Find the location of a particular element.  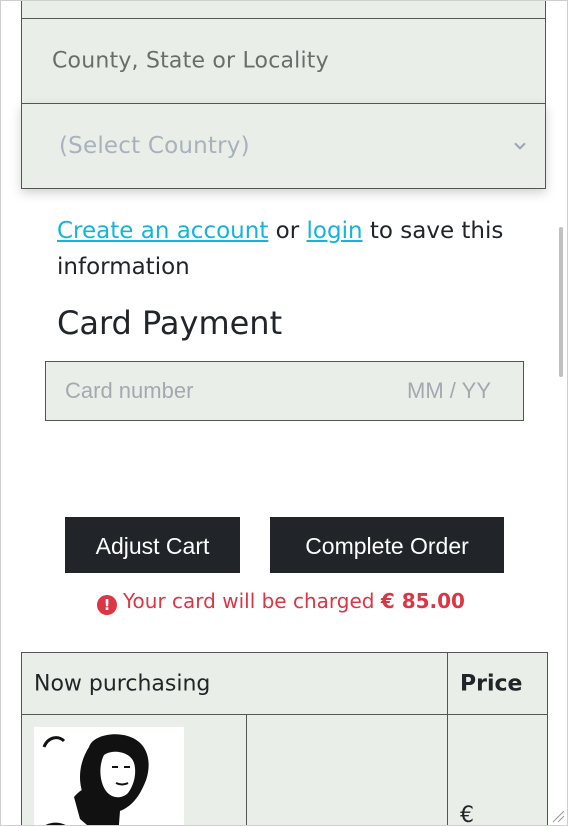

login-link: login is located at coordinates (335, 231).